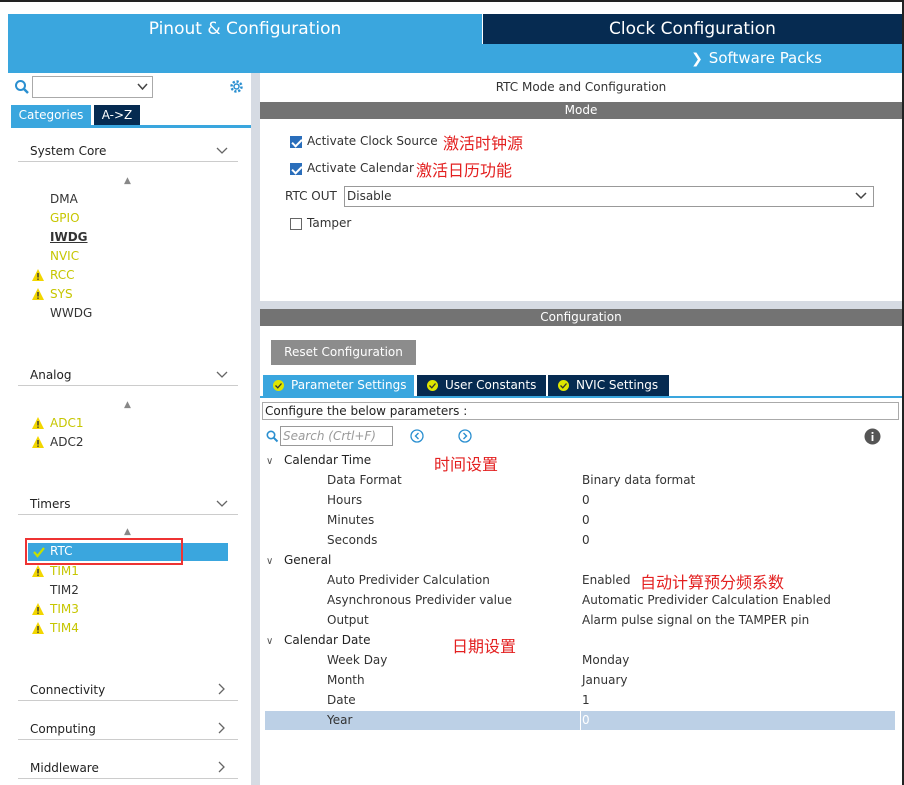 Image resolution: width=904 pixels, height=785 pixels. Describe the element at coordinates (581, 87) in the screenshot. I see `panel-title: RTC Mode and Configuration` at that location.